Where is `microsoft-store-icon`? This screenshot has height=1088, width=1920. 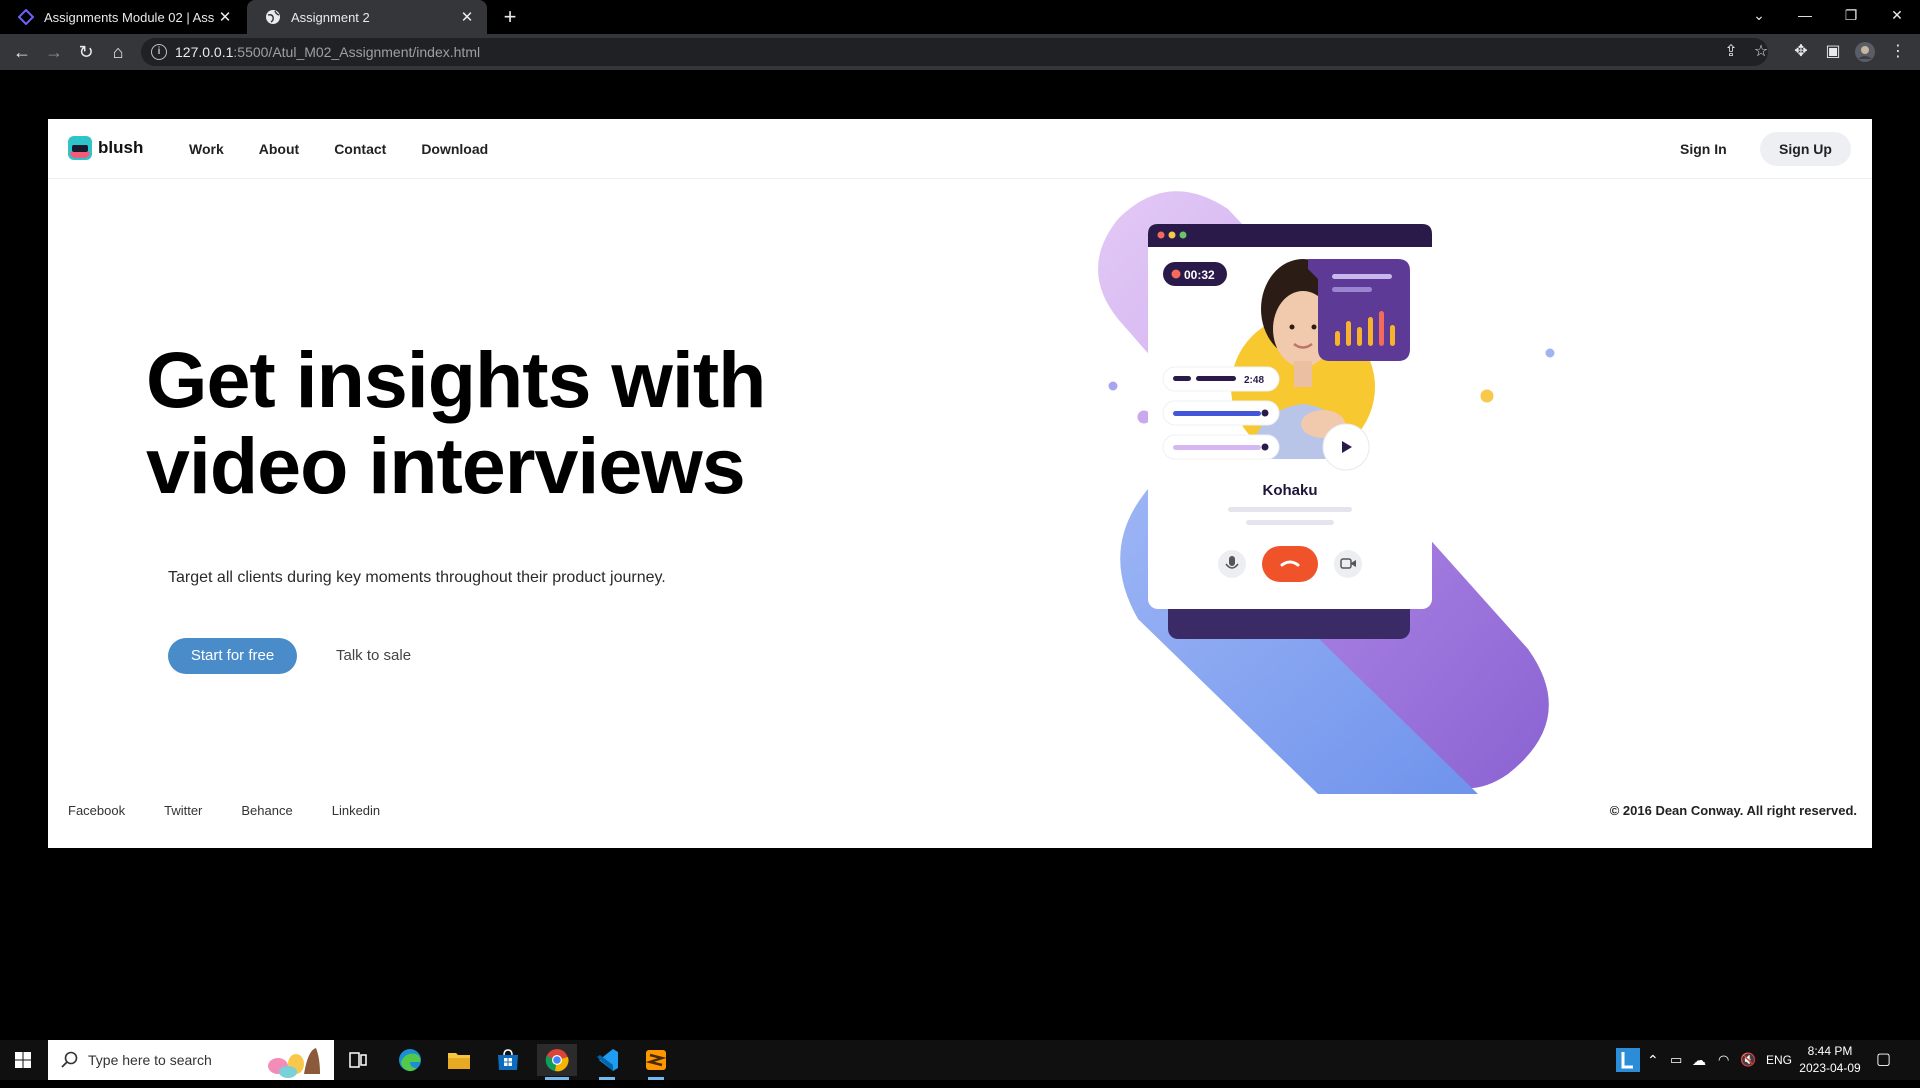 microsoft-store-icon is located at coordinates (508, 1060).